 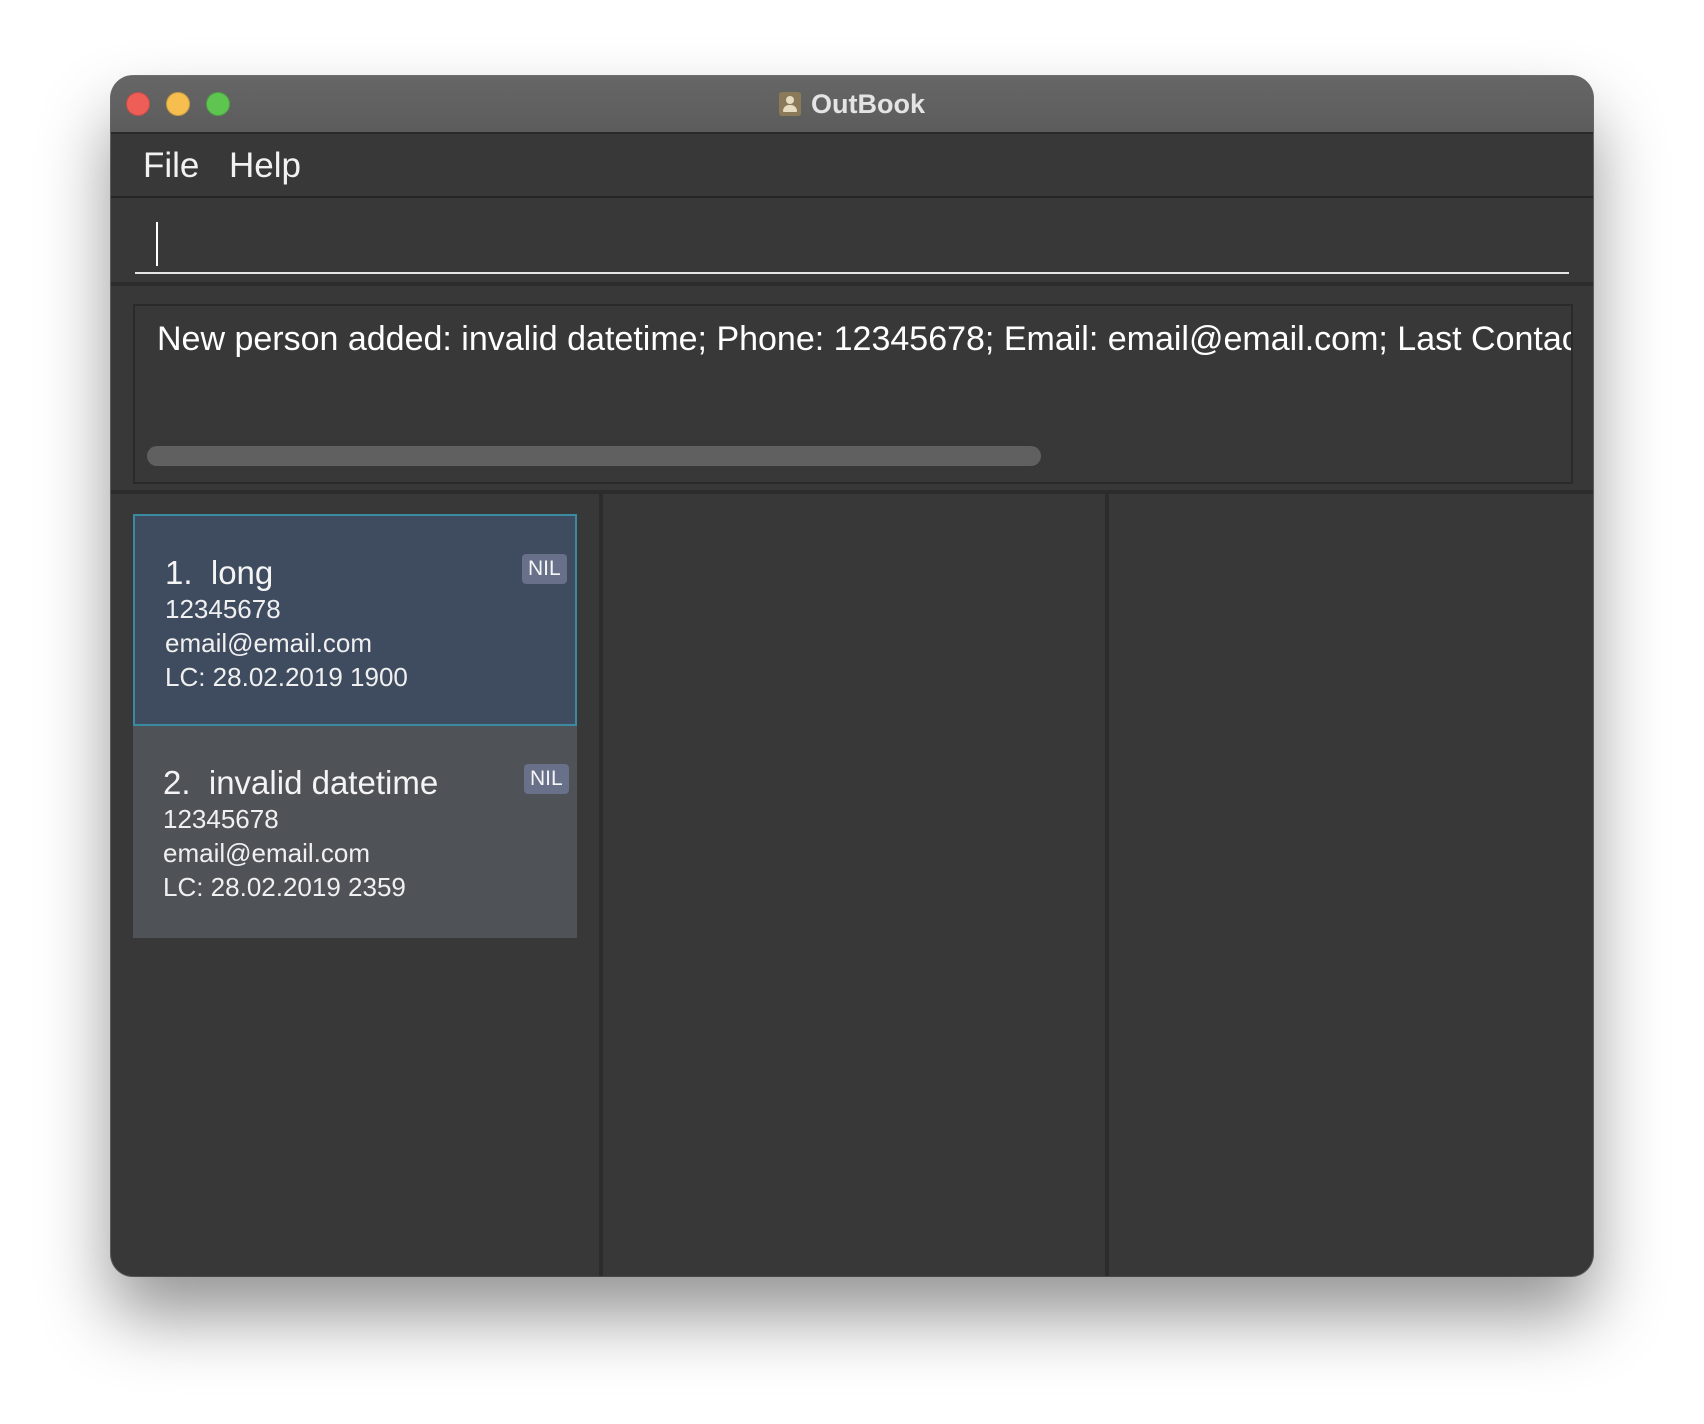 What do you see at coordinates (179, 572) in the screenshot?
I see `person-index: 1.` at bounding box center [179, 572].